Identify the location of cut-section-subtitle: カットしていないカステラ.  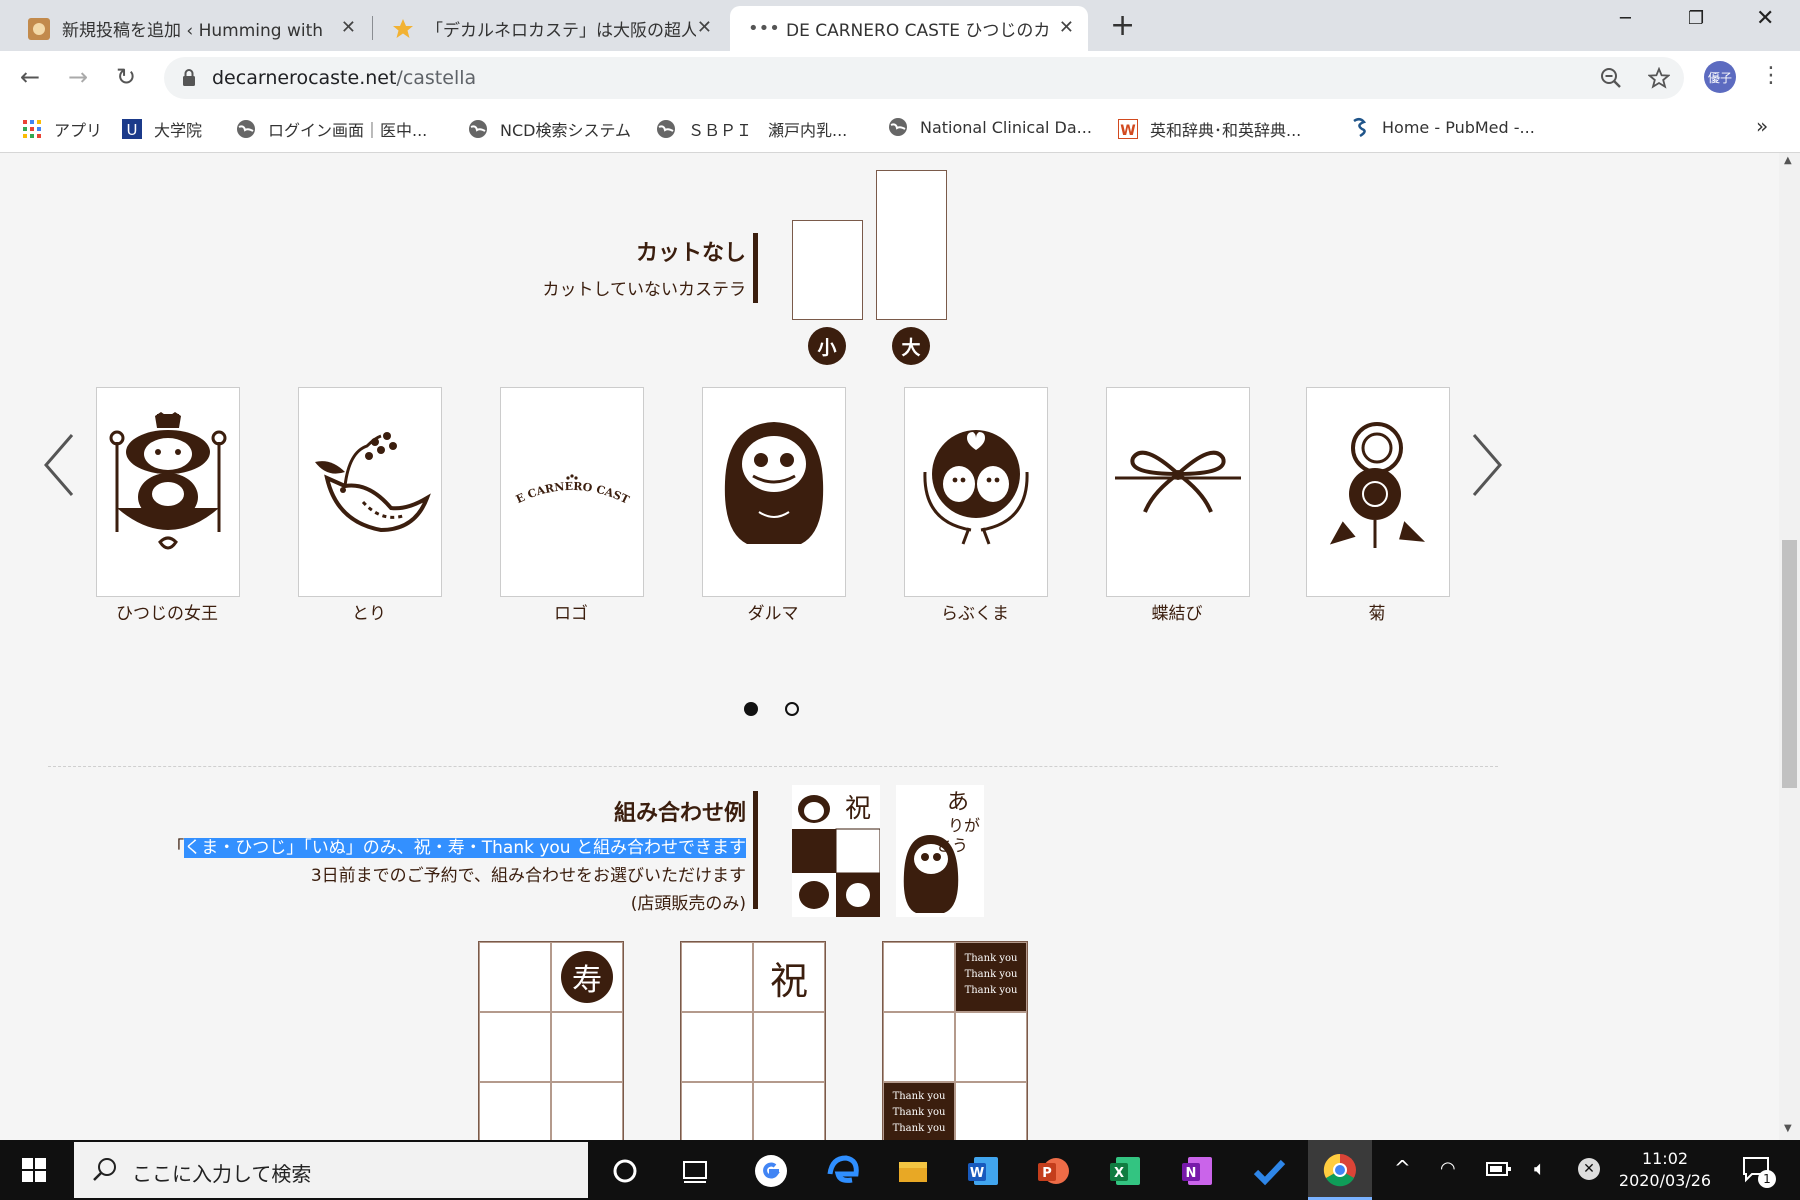
(644, 290).